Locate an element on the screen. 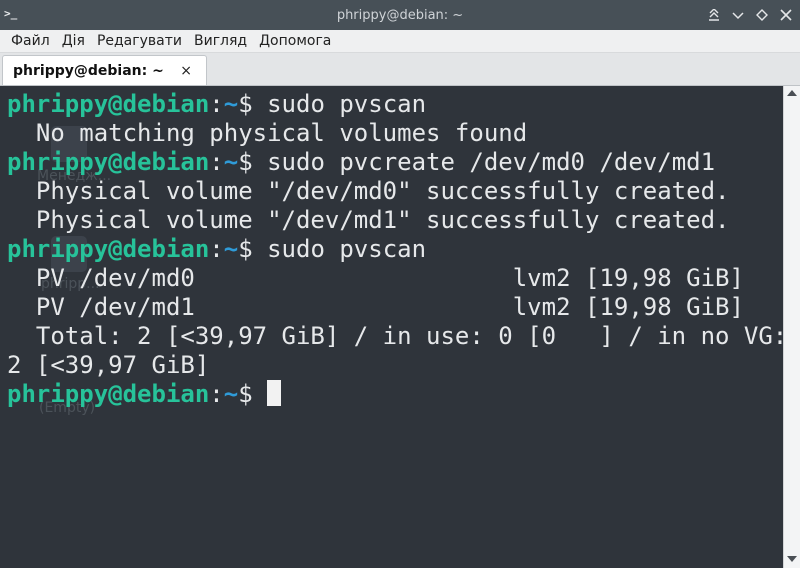 This screenshot has width=800, height=568. menu-action: Дія is located at coordinates (73, 41).